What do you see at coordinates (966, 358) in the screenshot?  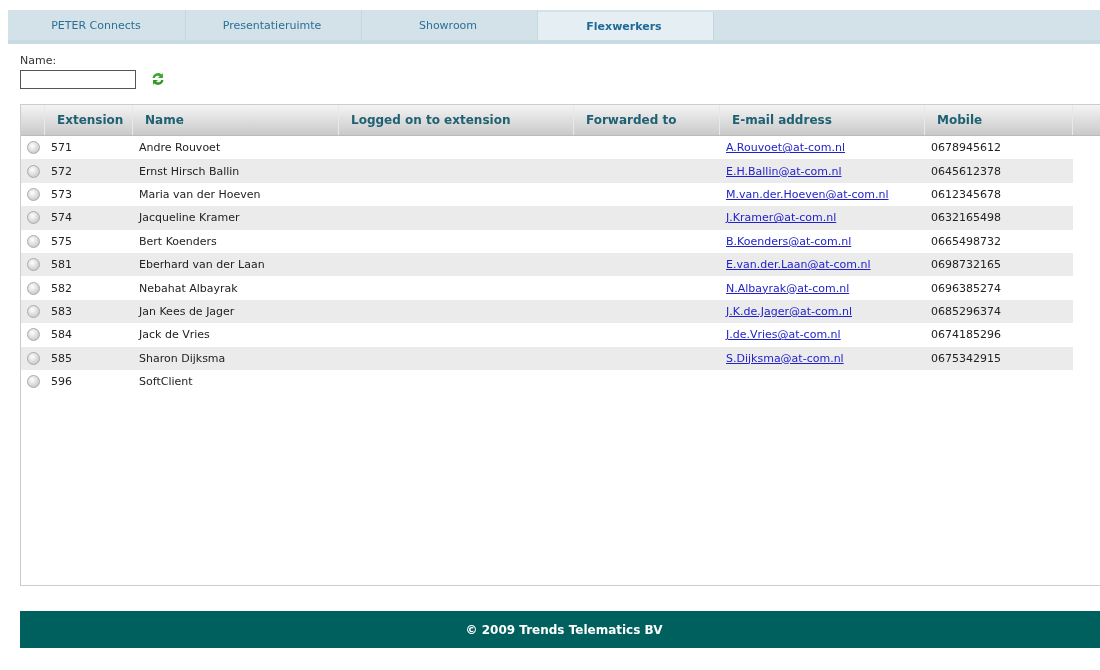 I see `mobile-cell: 0675342915` at bounding box center [966, 358].